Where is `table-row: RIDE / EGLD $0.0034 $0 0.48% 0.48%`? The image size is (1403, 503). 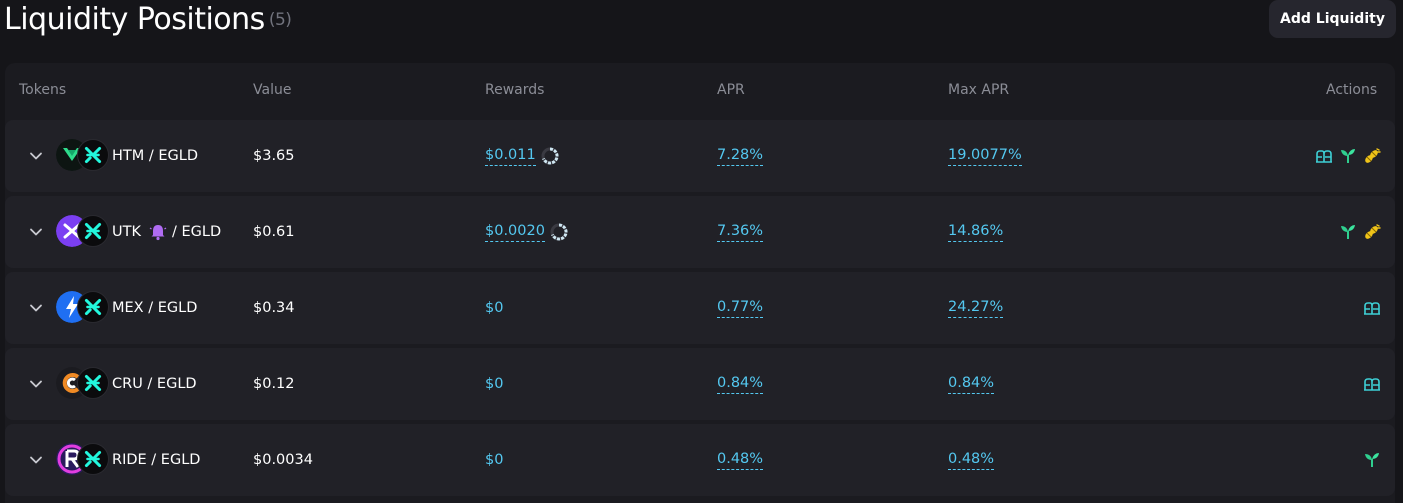 table-row: RIDE / EGLD $0.0034 $0 0.48% 0.48% is located at coordinates (700, 460).